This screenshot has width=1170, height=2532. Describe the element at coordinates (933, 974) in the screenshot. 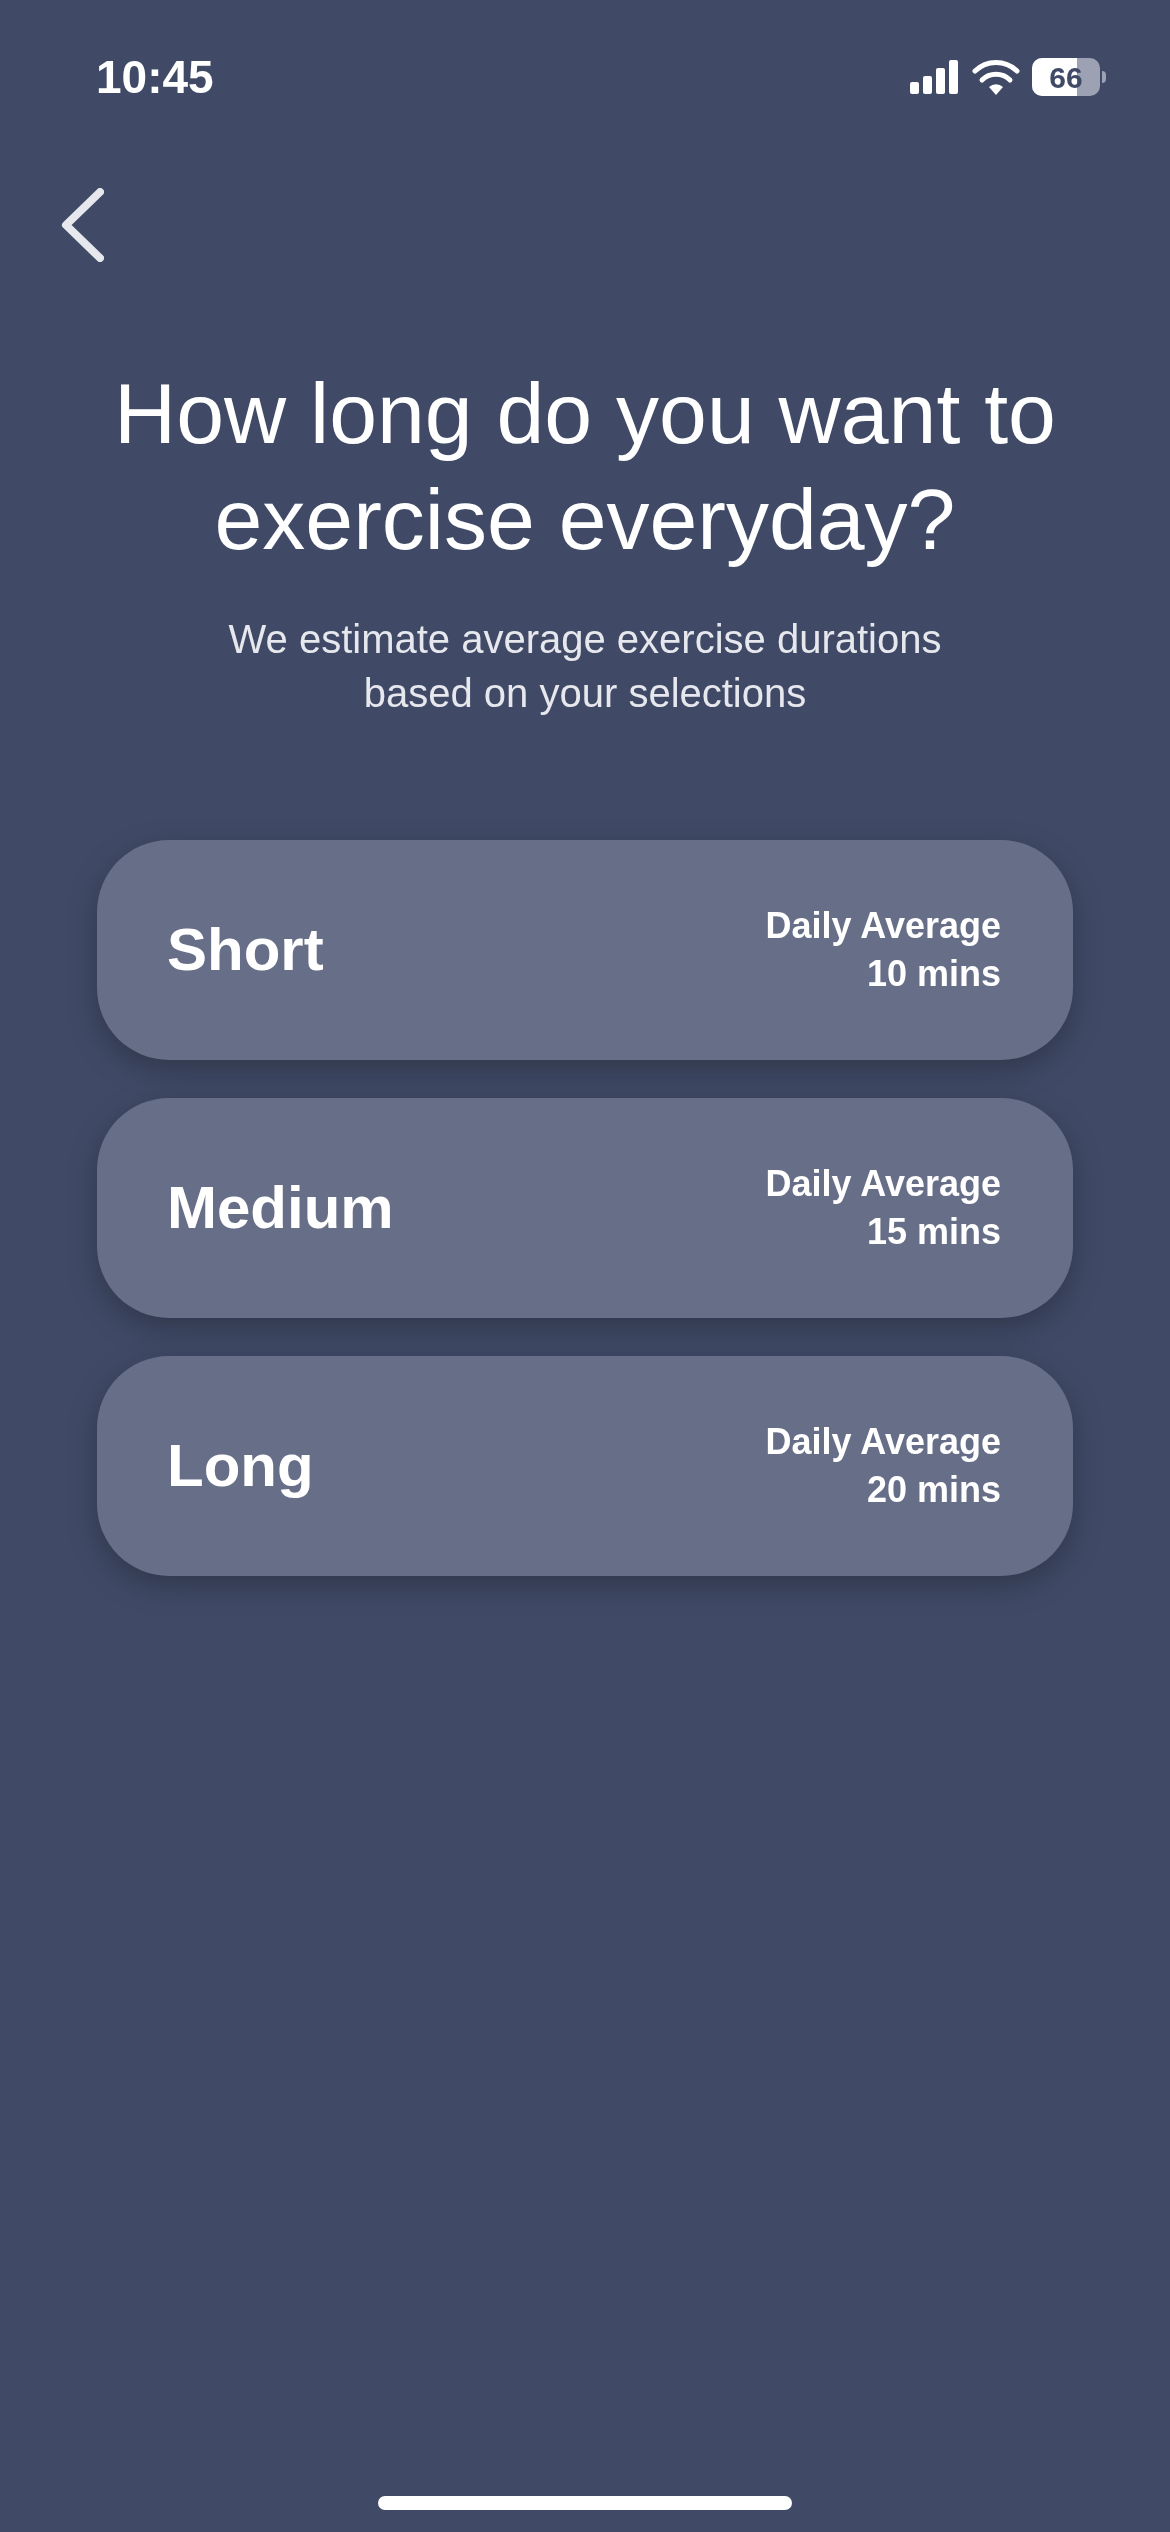

I see `option-duration: 10 mins` at that location.